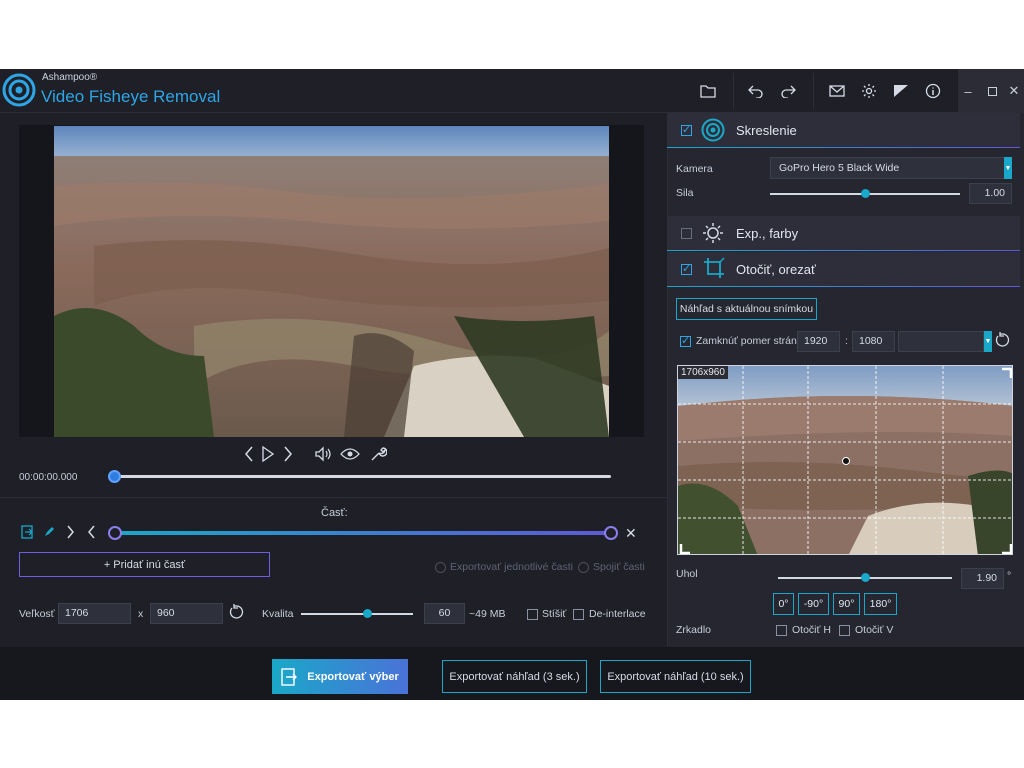  What do you see at coordinates (323, 454) in the screenshot?
I see `volume-icon` at bounding box center [323, 454].